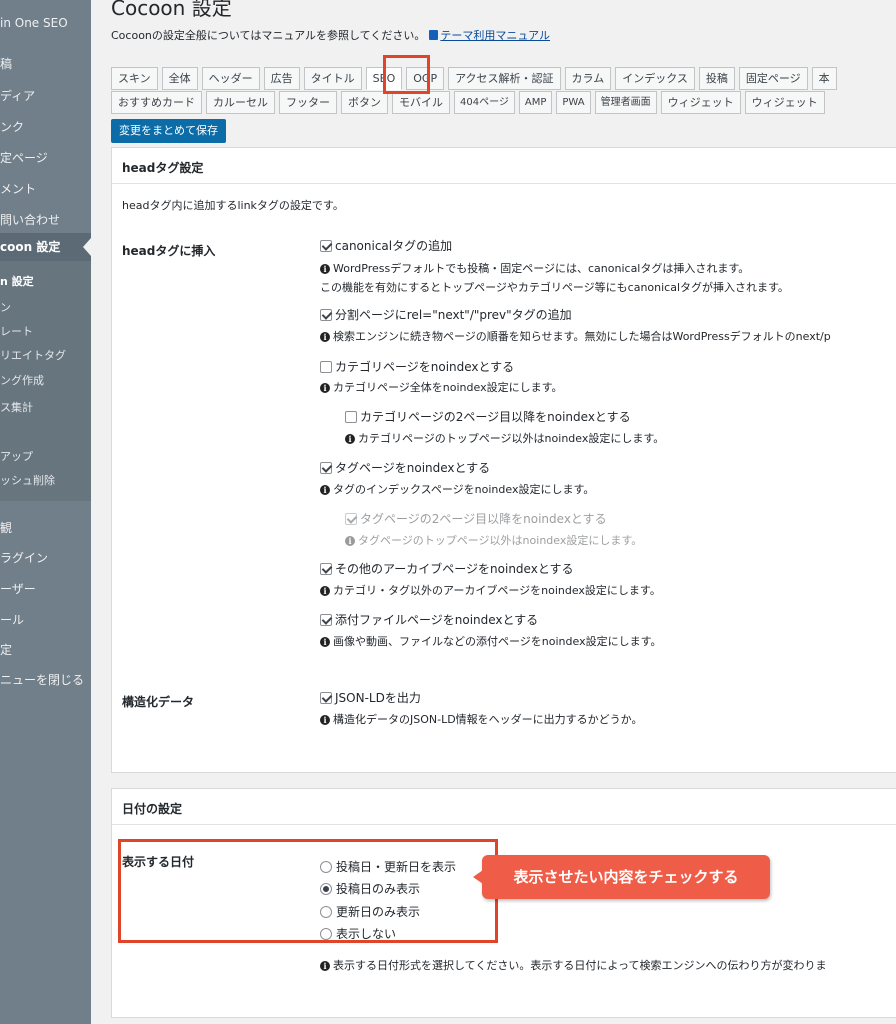 The height and width of the screenshot is (1024, 896). Describe the element at coordinates (511, 438) in the screenshot. I see `note-text: カテゴリページのトップページ以外はnoindex設定にします。` at that location.